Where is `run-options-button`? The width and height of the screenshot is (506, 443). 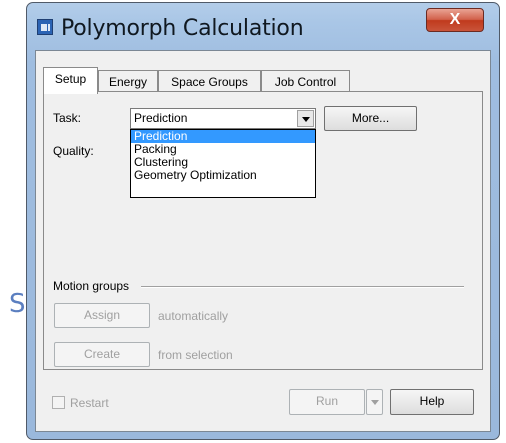 run-options-button is located at coordinates (374, 402).